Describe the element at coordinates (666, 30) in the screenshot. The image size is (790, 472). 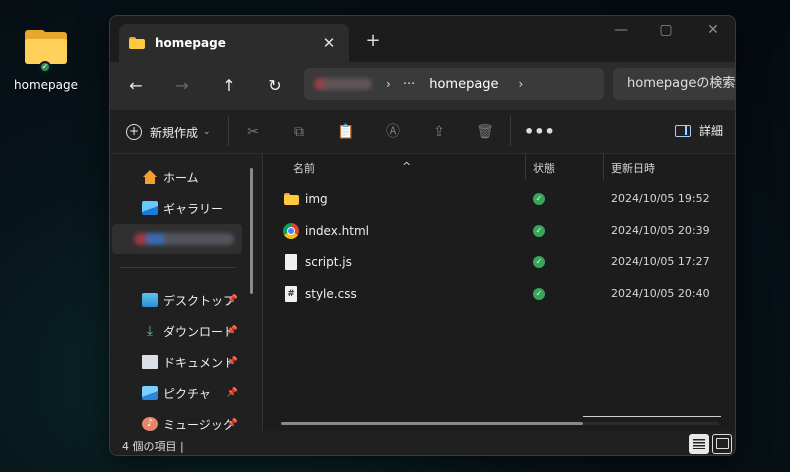
I see `maximize-button: ▢` at that location.